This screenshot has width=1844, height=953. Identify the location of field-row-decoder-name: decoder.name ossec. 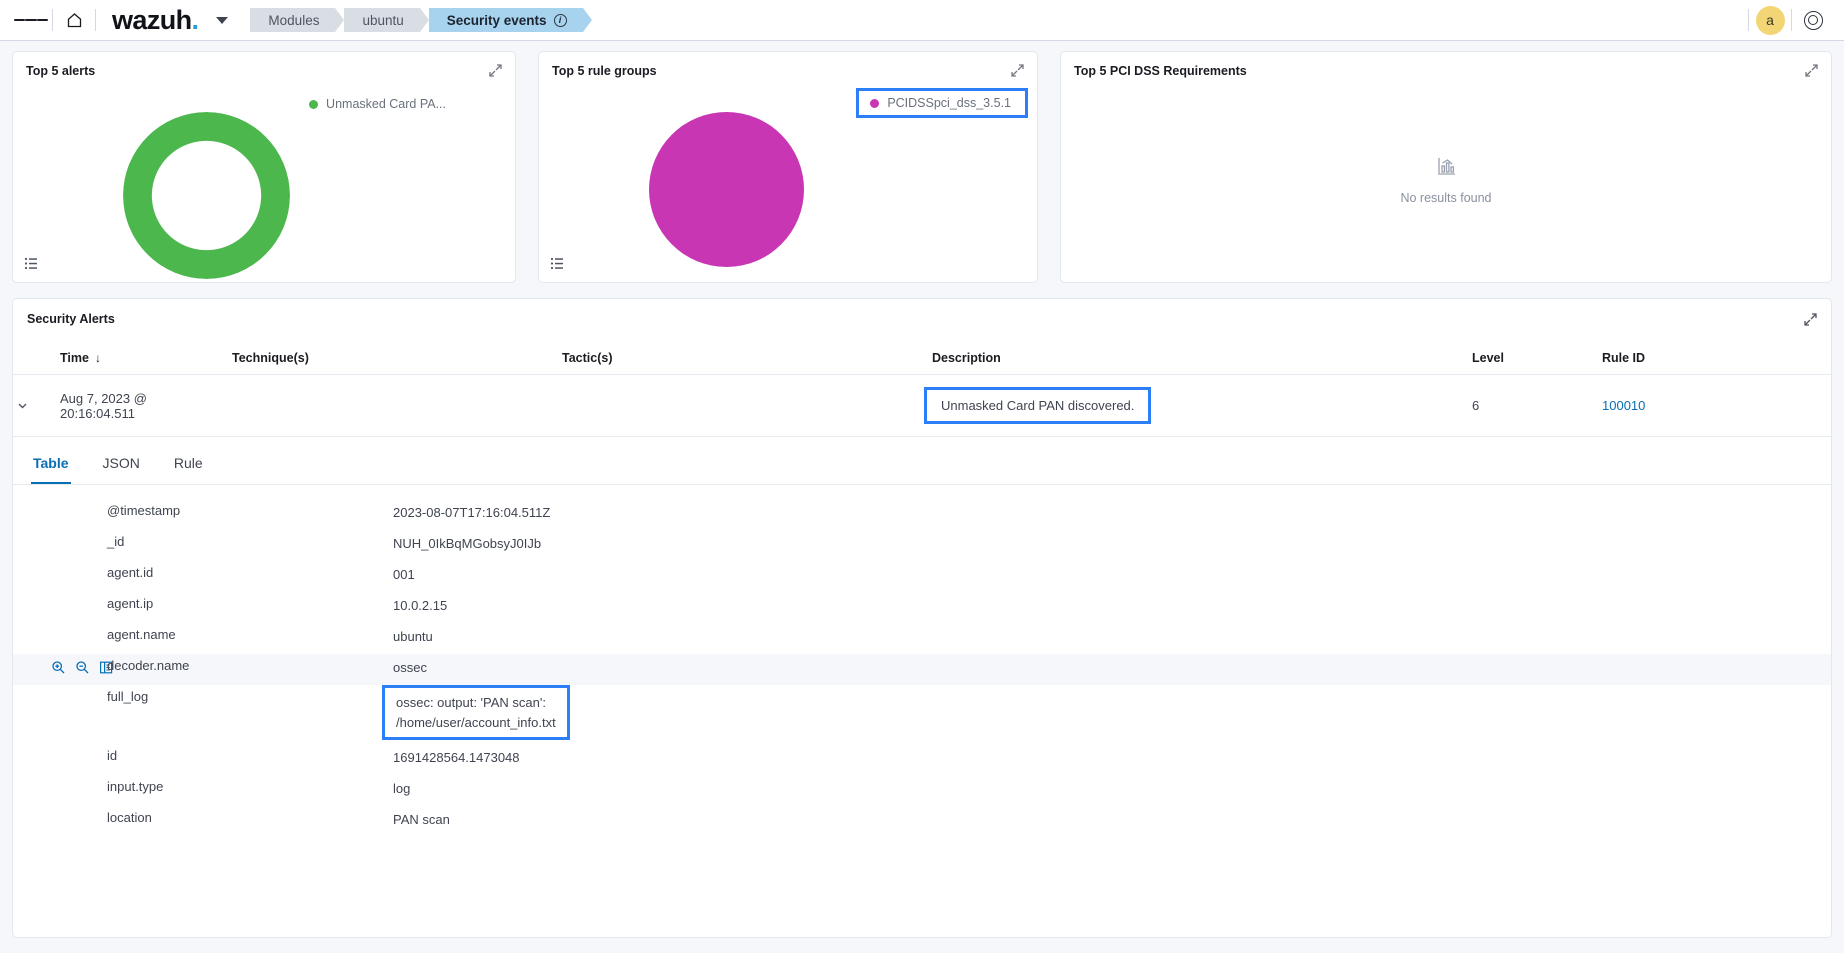
(922, 669).